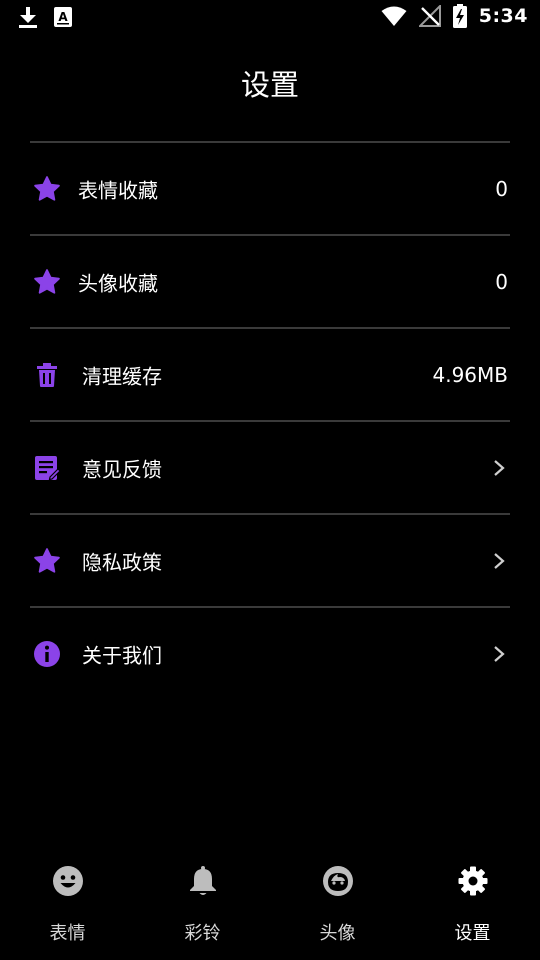  Describe the element at coordinates (122, 562) in the screenshot. I see `settings-item-label: 隐私政策` at that location.